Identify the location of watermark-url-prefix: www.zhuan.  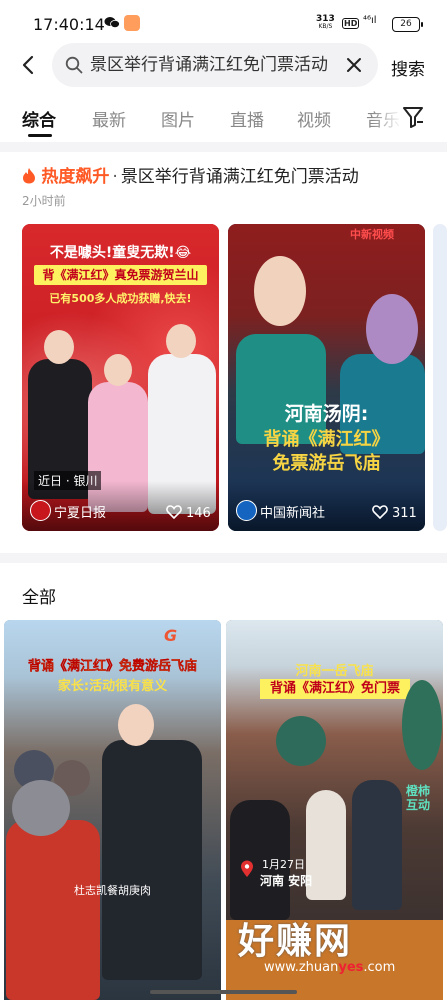
(301, 967).